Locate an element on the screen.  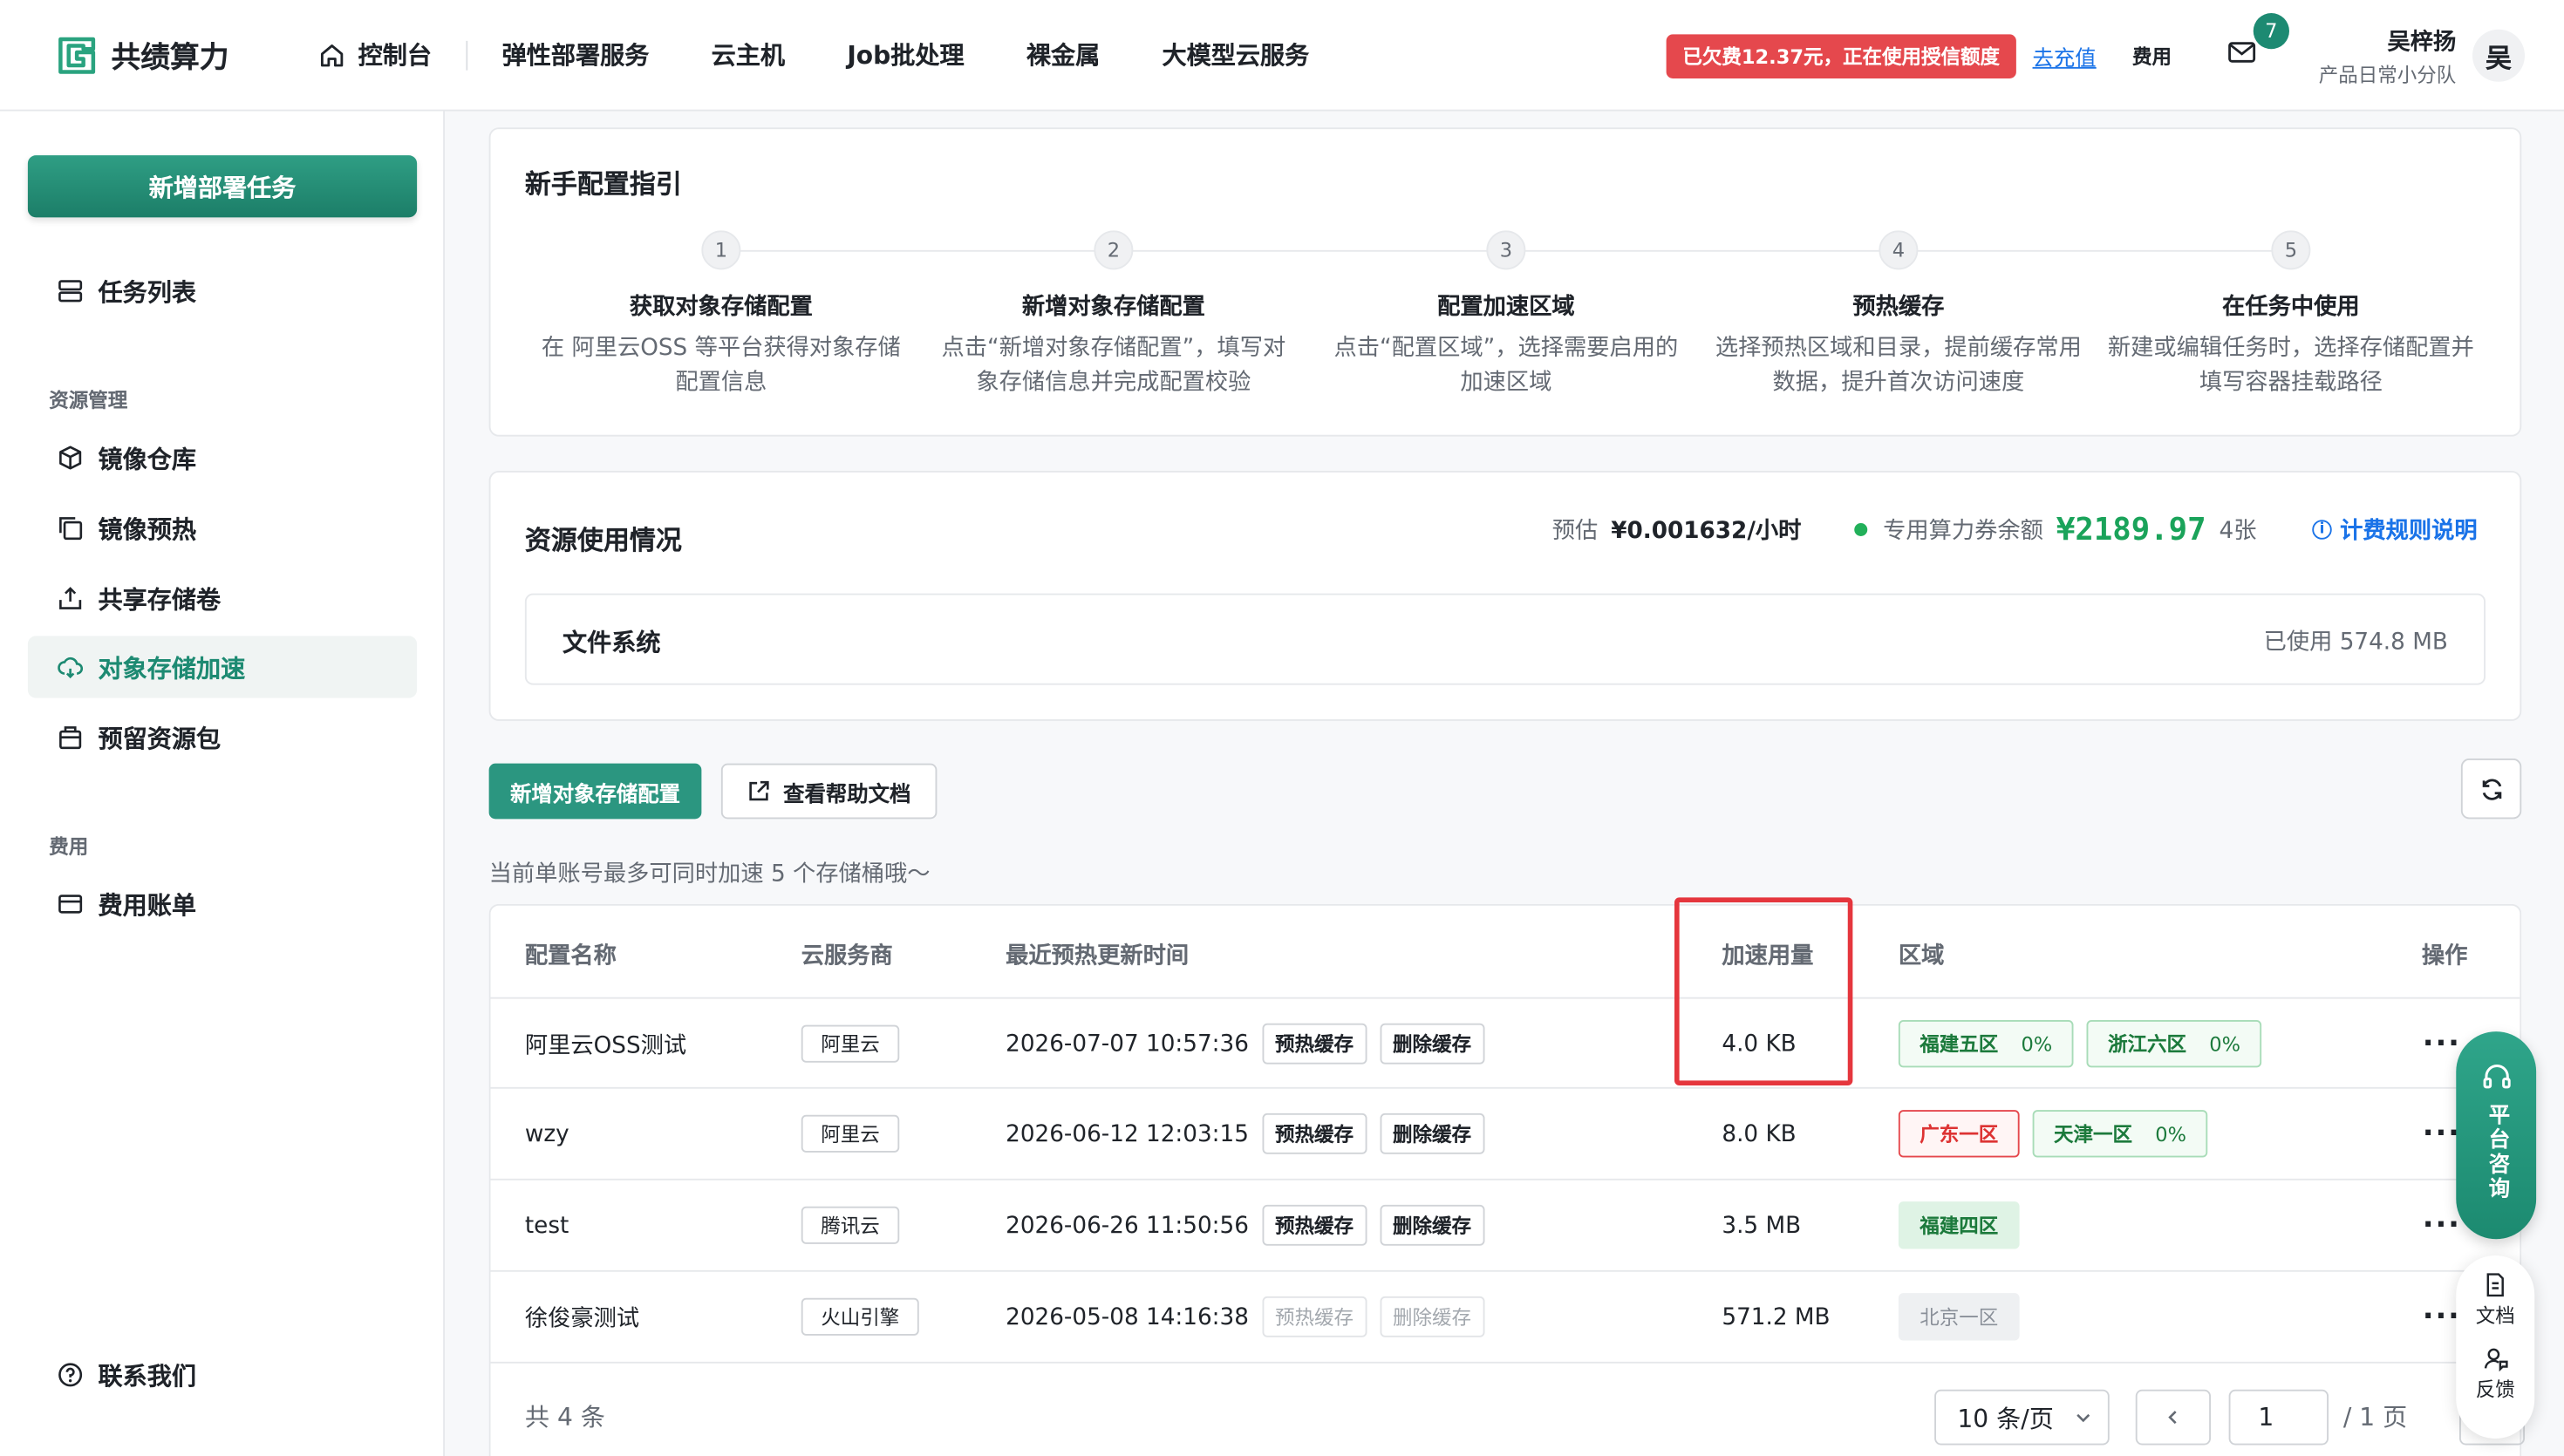
info-icon: i is located at coordinates (2322, 530).